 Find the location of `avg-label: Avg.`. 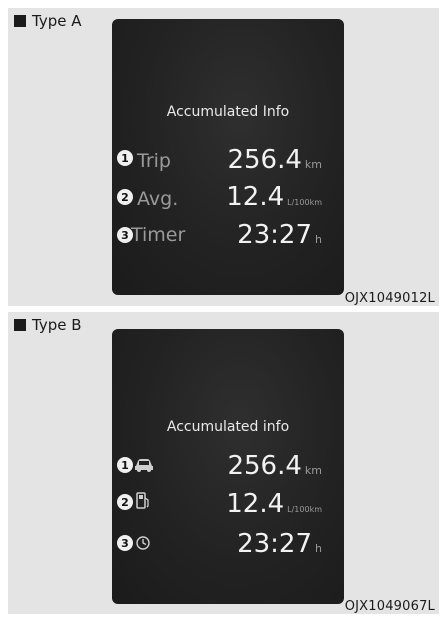

avg-label: Avg. is located at coordinates (158, 199).